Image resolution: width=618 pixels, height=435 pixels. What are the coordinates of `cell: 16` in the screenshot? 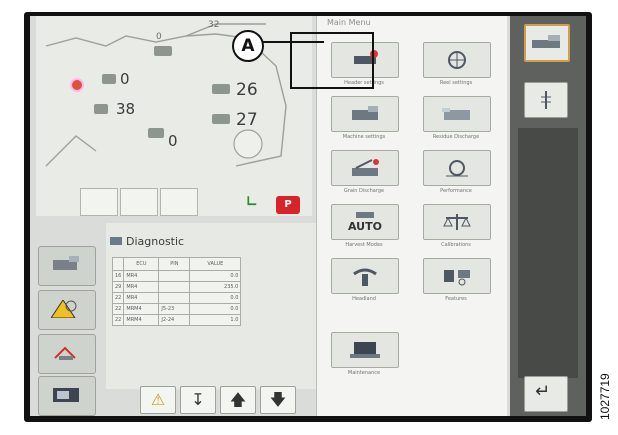 It's located at (118, 276).